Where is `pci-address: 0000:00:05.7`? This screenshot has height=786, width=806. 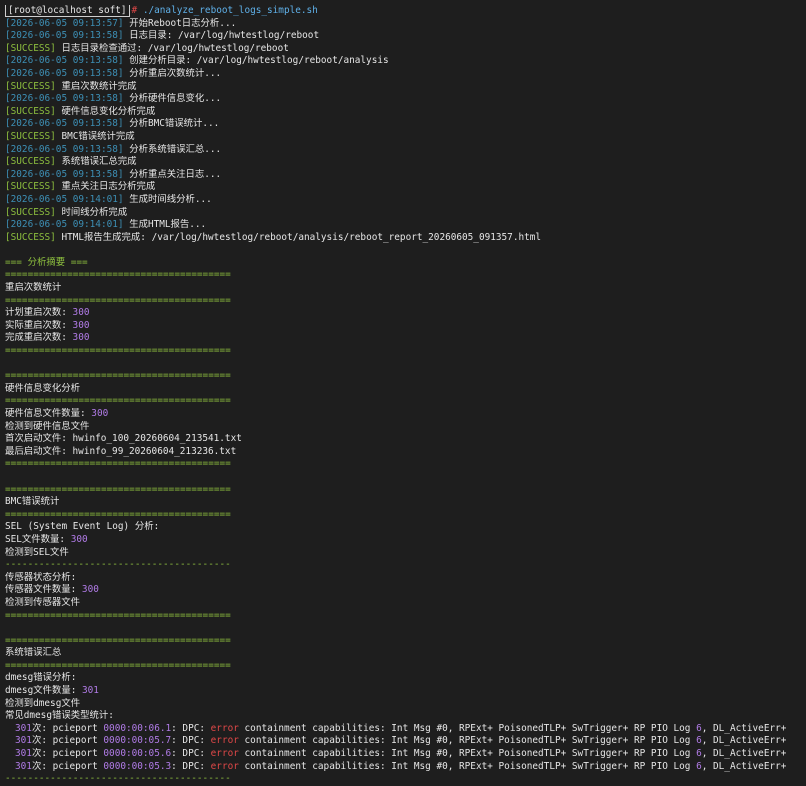 pci-address: 0000:00:05.7 is located at coordinates (137, 741).